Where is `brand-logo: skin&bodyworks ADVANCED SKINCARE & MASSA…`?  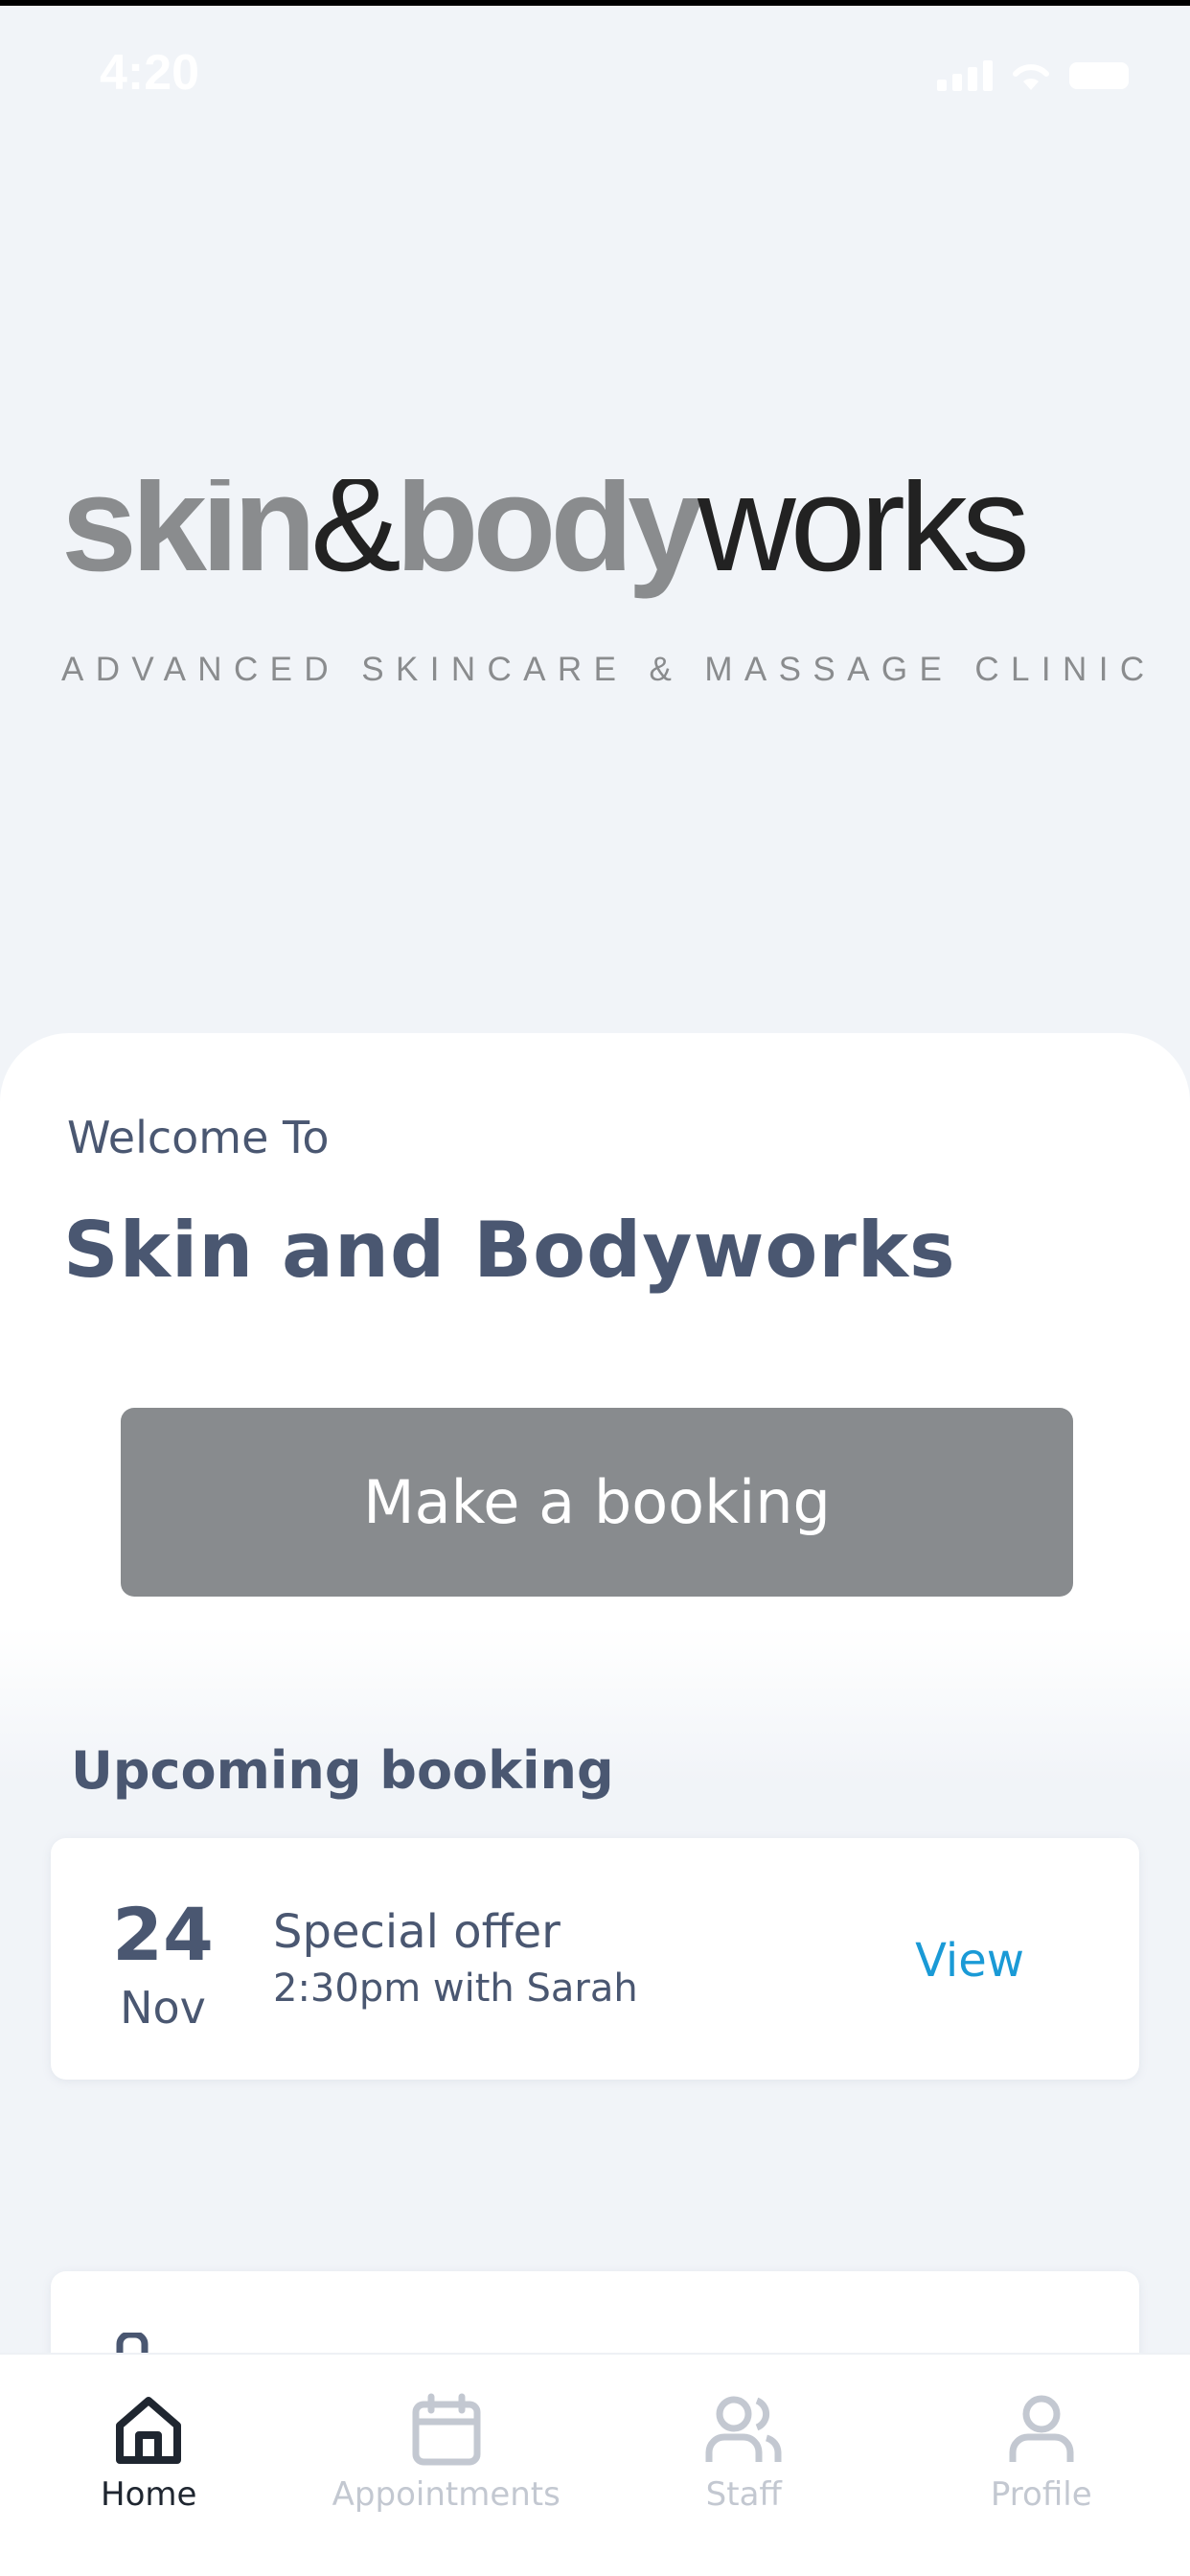 brand-logo: skin&bodyworks ADVANCED SKINCARE & MASSA… is located at coordinates (595, 594).